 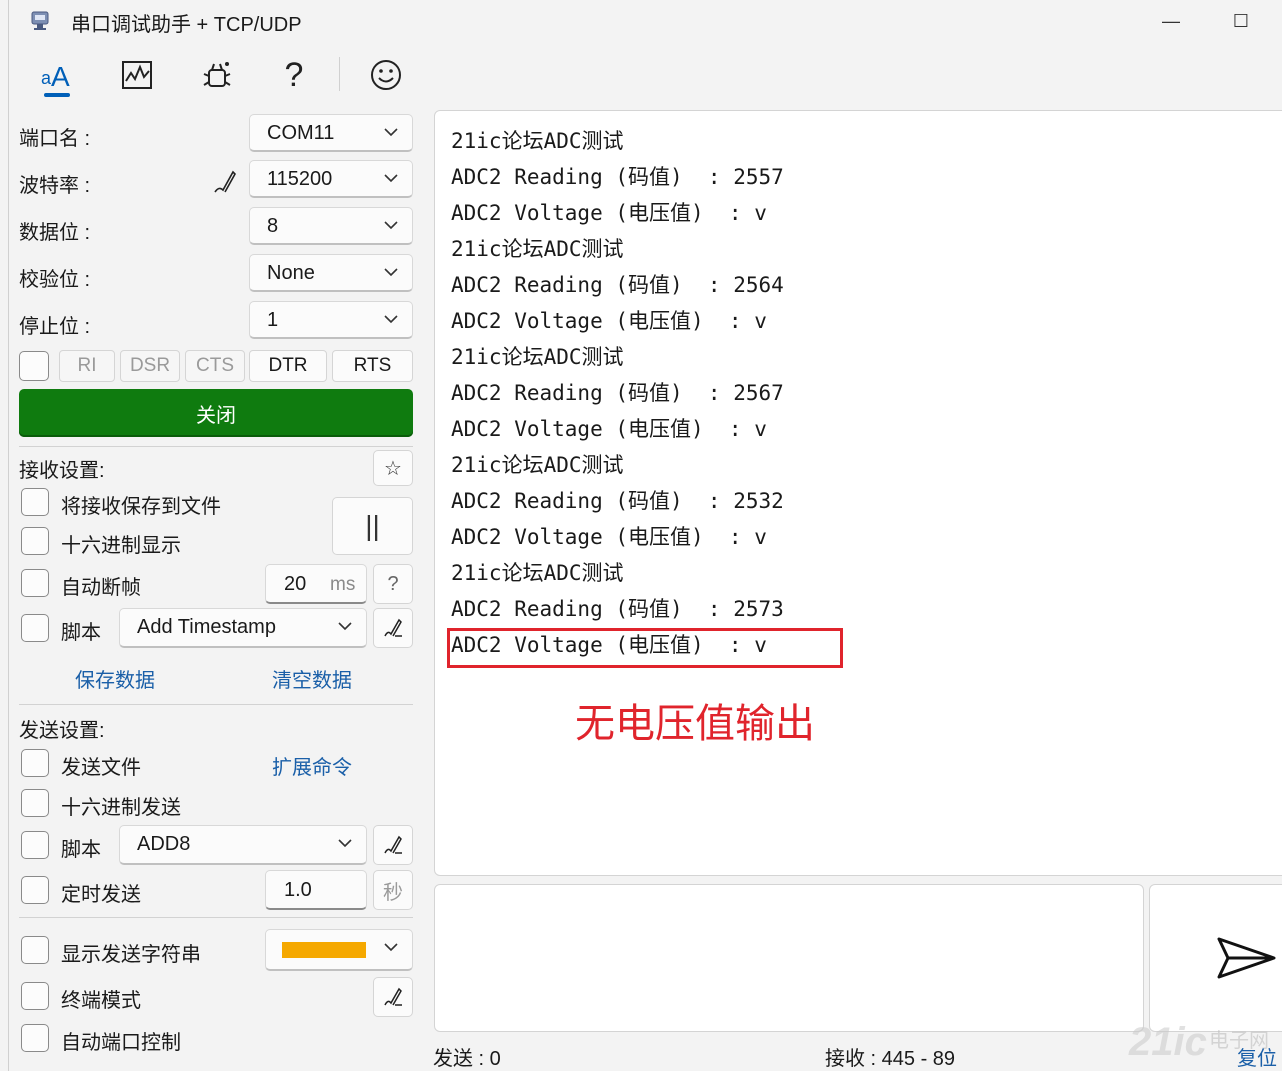 What do you see at coordinates (609, 213) in the screenshot?
I see `receive-line: ADC2 Voltage (电压值) : v` at bounding box center [609, 213].